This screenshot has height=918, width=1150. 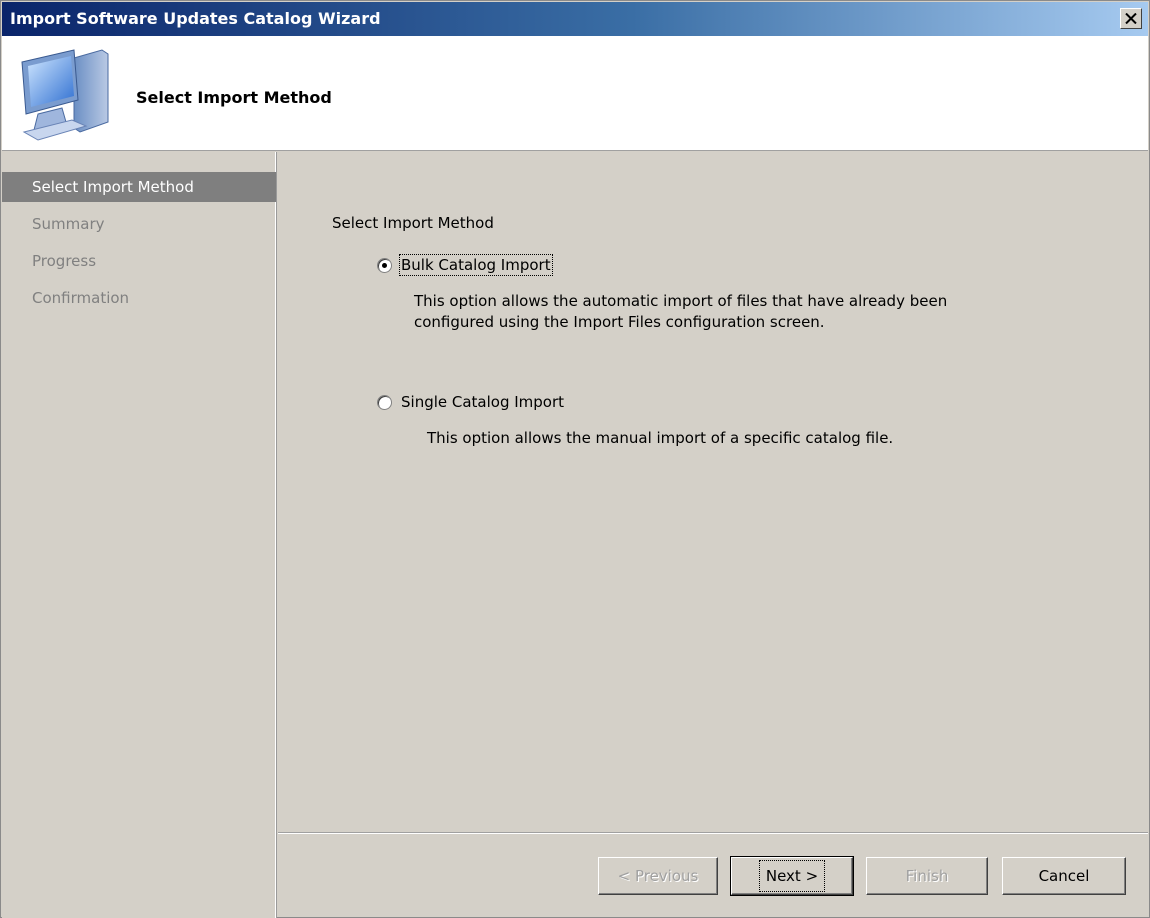 I want to click on finish-button-label: Finish, so click(x=927, y=876).